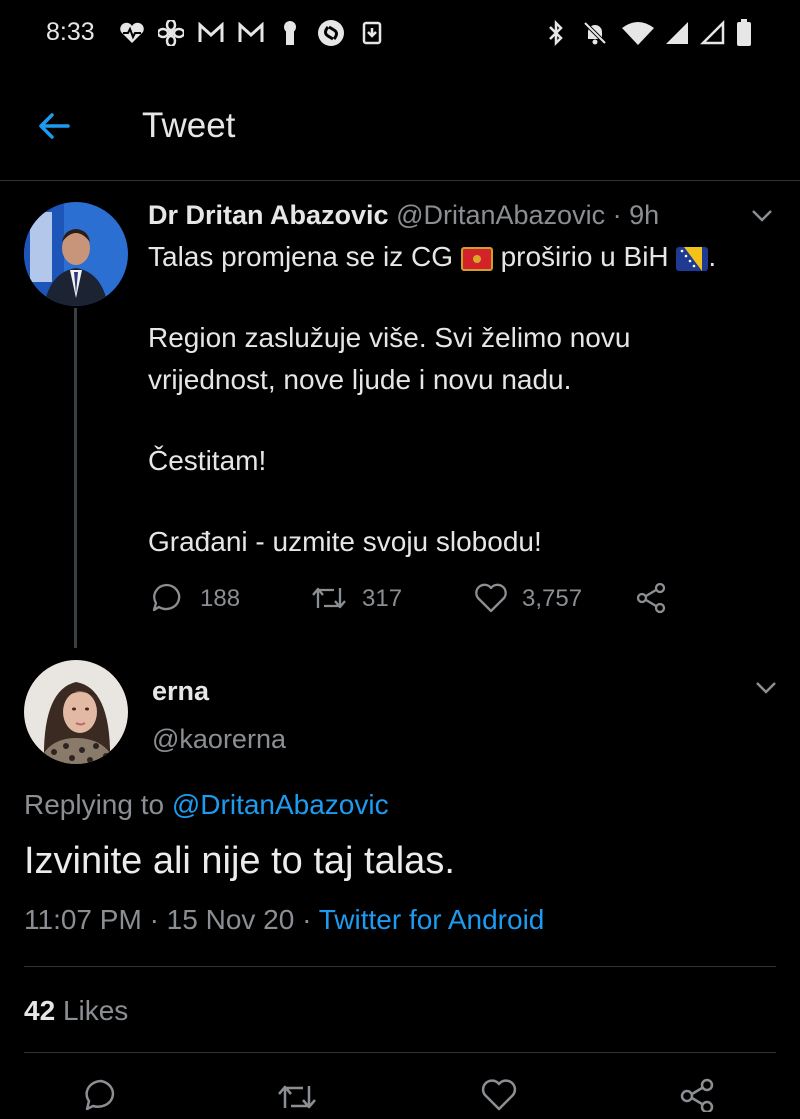  I want to click on mute-bell-icon, so click(595, 33).